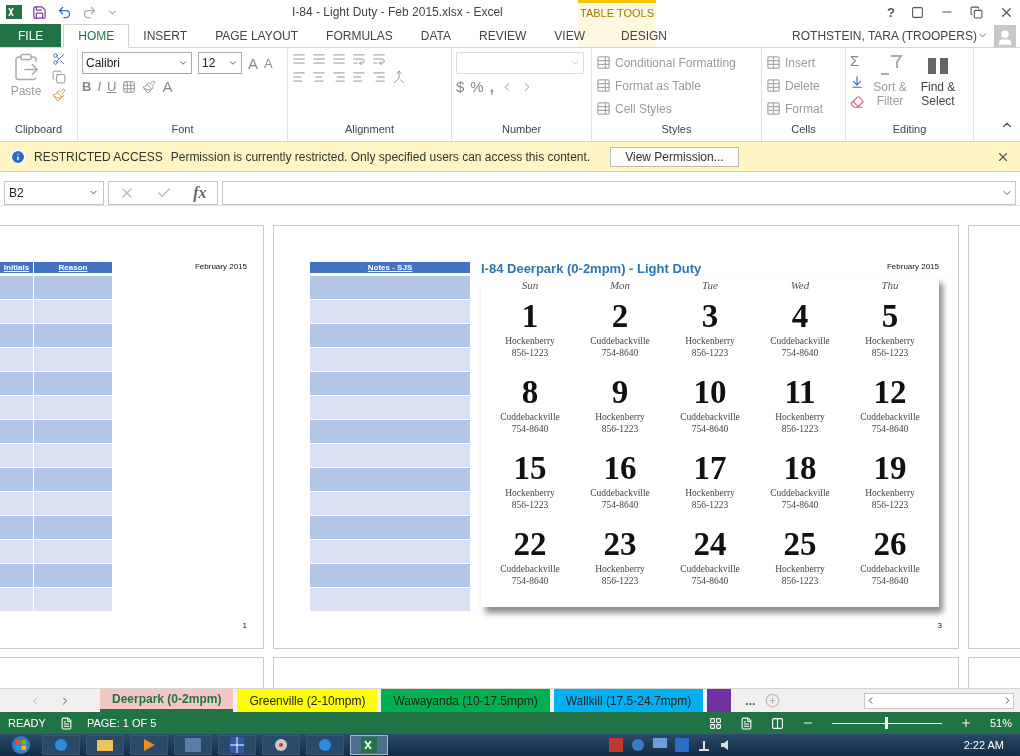 This screenshot has height=756, width=1020. What do you see at coordinates (857, 102) in the screenshot?
I see `eraser-icon` at bounding box center [857, 102].